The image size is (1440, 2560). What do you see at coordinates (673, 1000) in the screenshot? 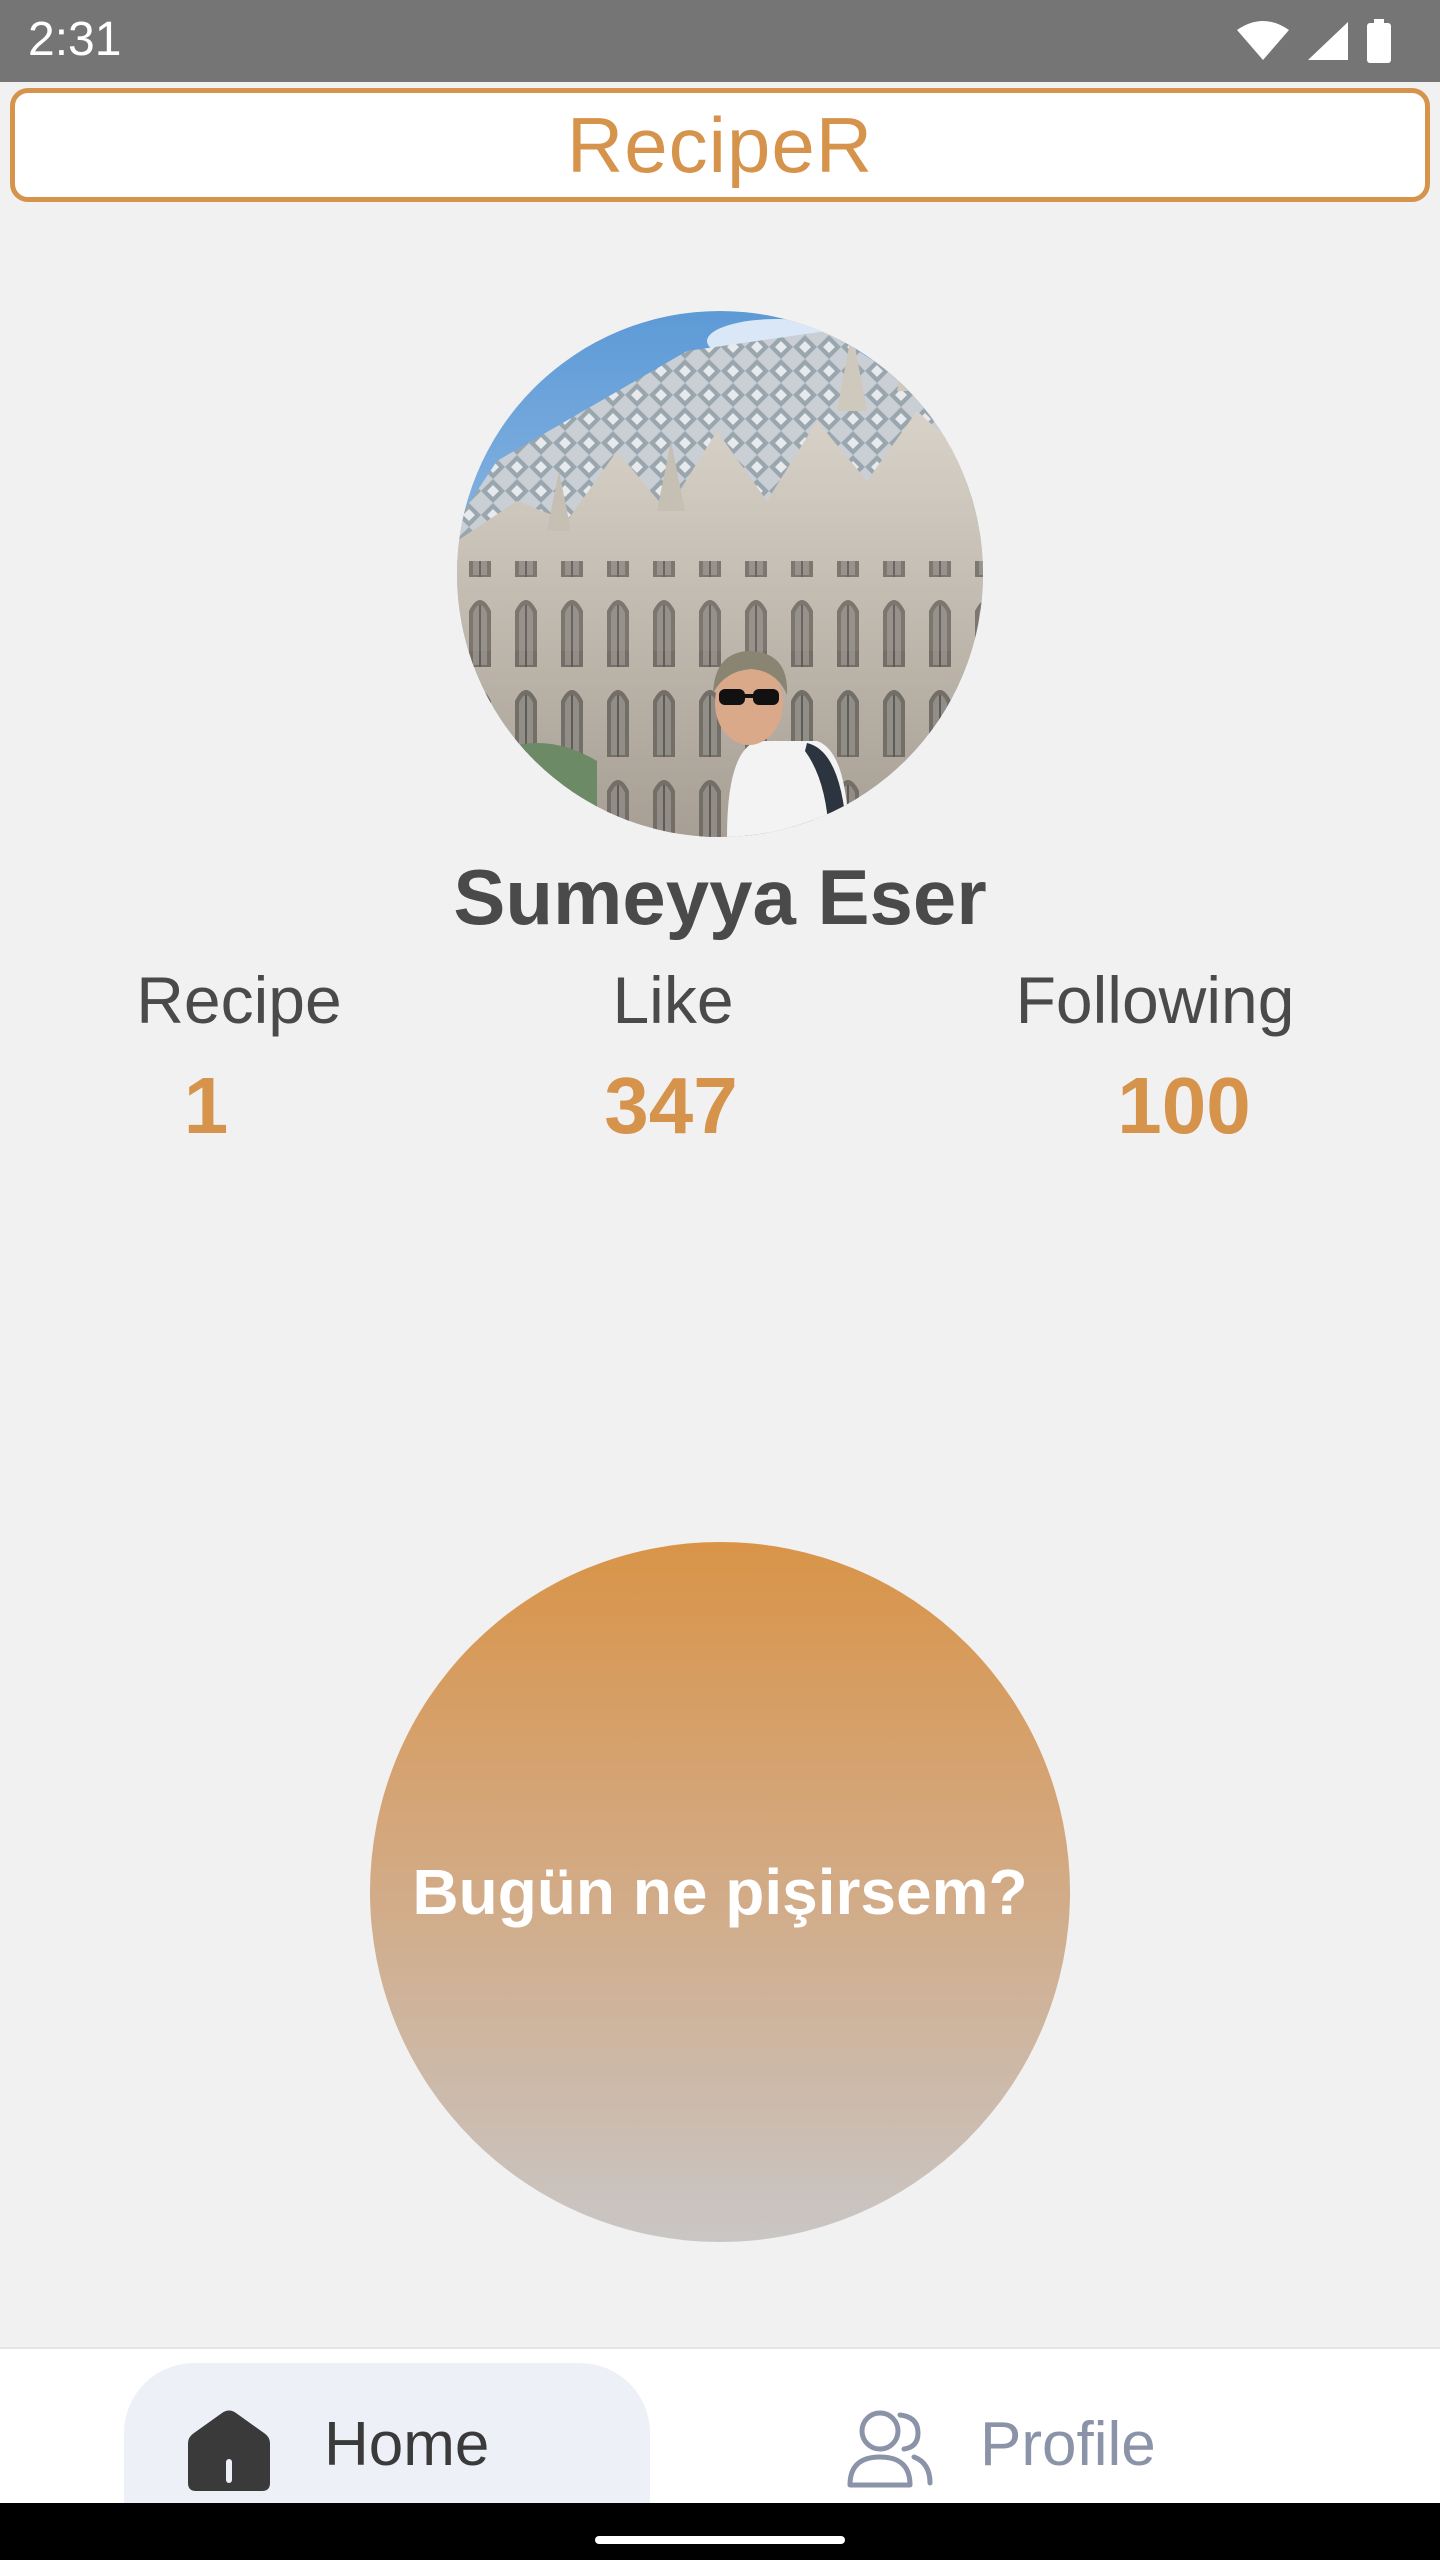
I see `stat-like-label: Like` at bounding box center [673, 1000].